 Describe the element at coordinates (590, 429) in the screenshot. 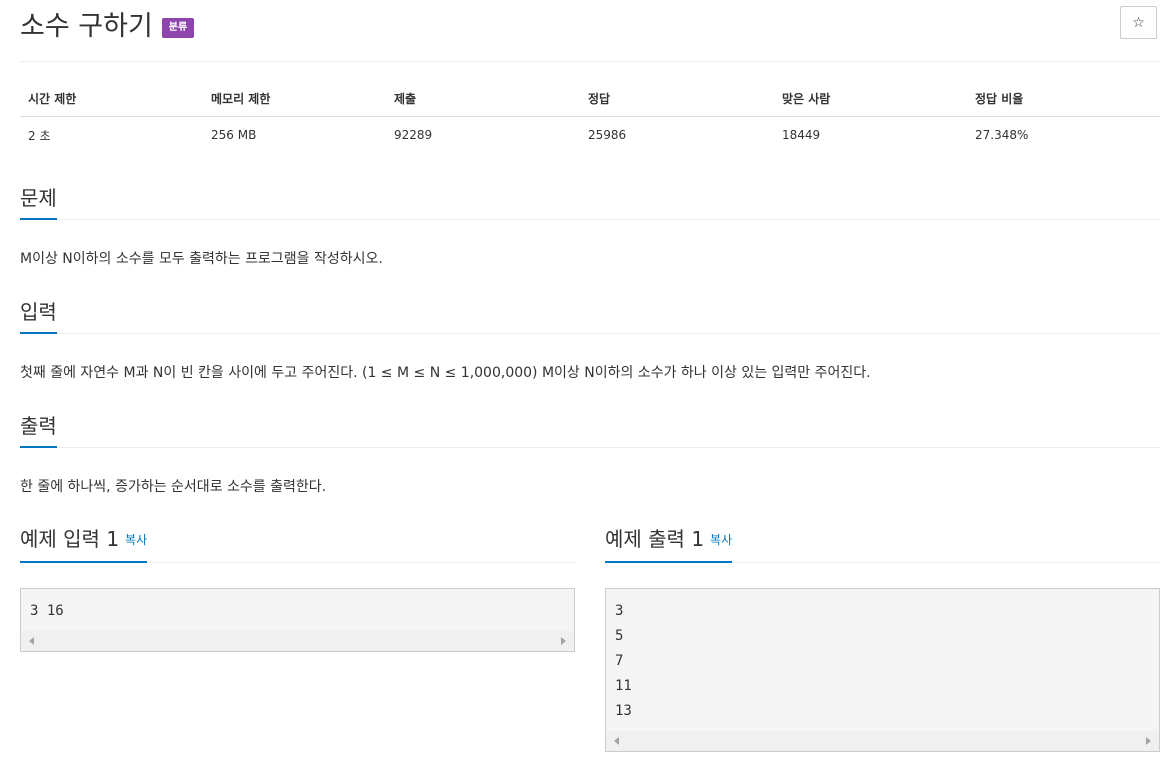

I see `section-output-header: 출력` at that location.